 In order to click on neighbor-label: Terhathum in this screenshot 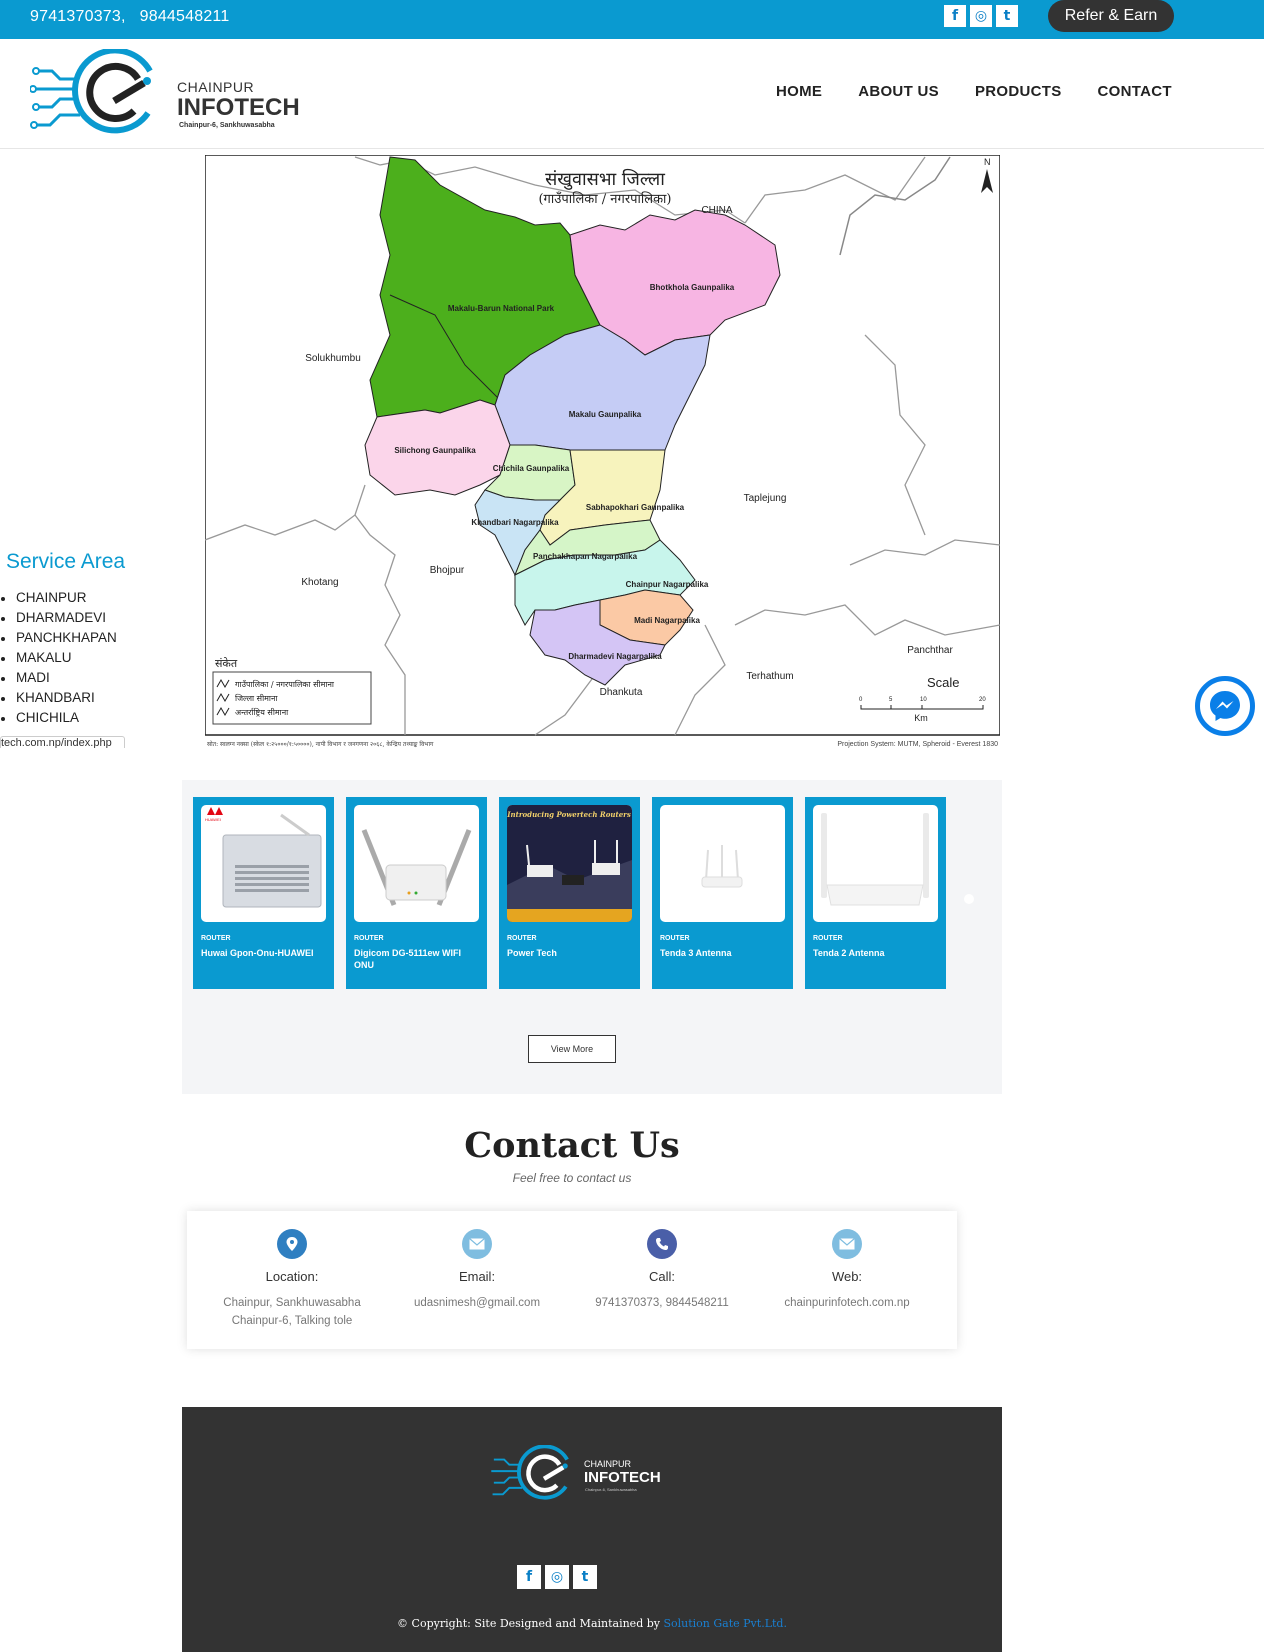, I will do `click(769, 676)`.